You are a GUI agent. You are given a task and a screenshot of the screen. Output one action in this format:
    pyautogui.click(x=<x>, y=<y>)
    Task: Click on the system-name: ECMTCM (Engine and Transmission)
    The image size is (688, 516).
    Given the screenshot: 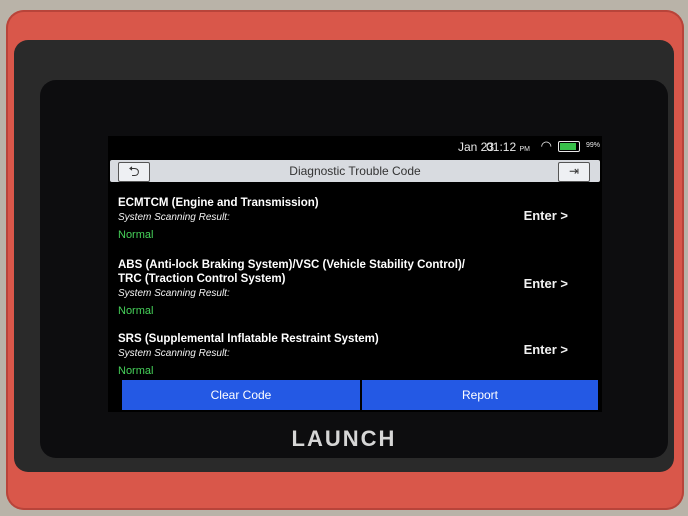 What is the action you would take?
    pyautogui.click(x=218, y=203)
    